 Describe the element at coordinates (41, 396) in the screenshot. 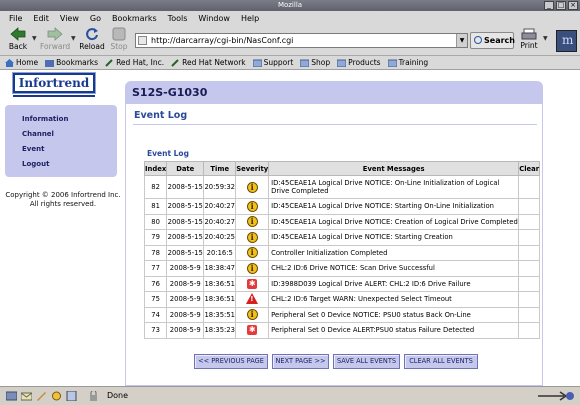

I see `composer-icon` at that location.